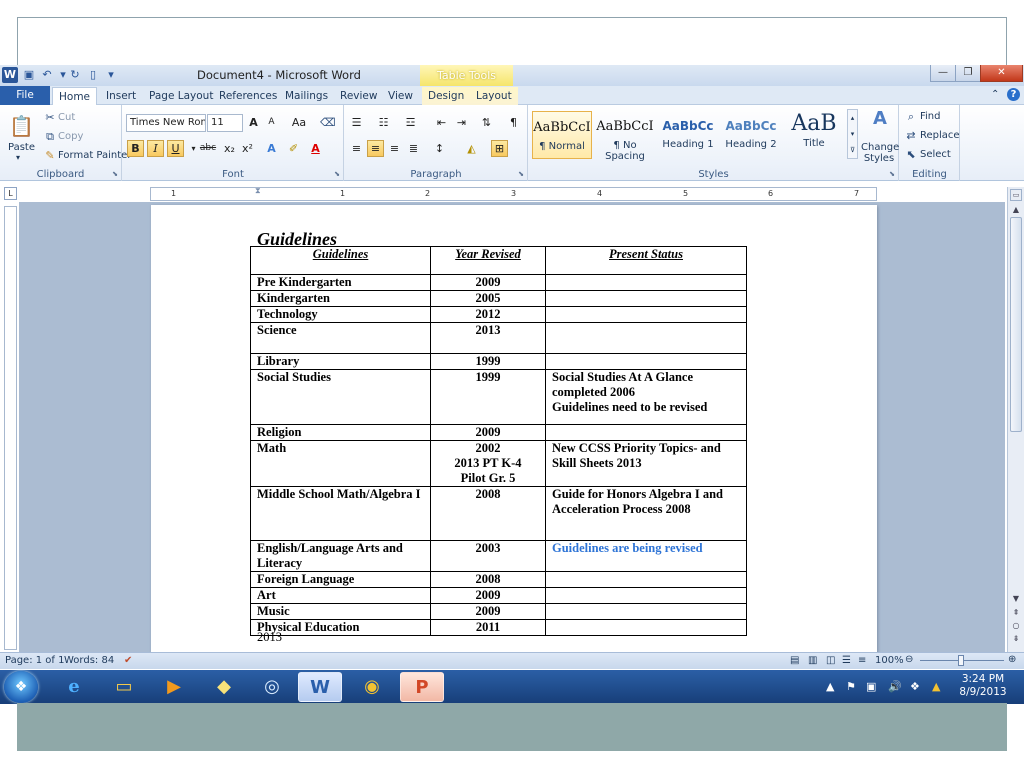 The width and height of the screenshot is (1024, 768). I want to click on cell-year-revised: 2013, so click(488, 338).